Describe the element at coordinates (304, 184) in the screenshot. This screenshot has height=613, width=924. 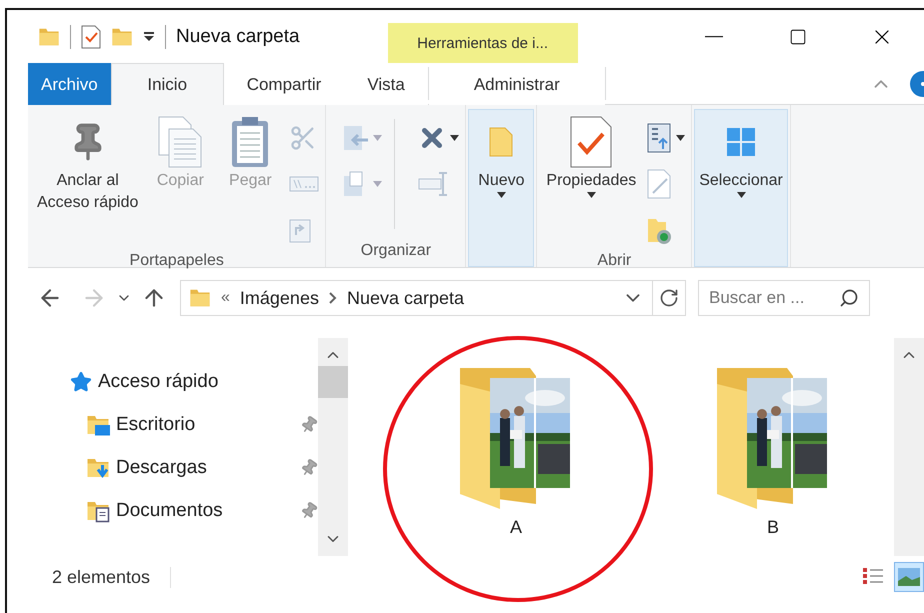
I see `path-icon` at that location.